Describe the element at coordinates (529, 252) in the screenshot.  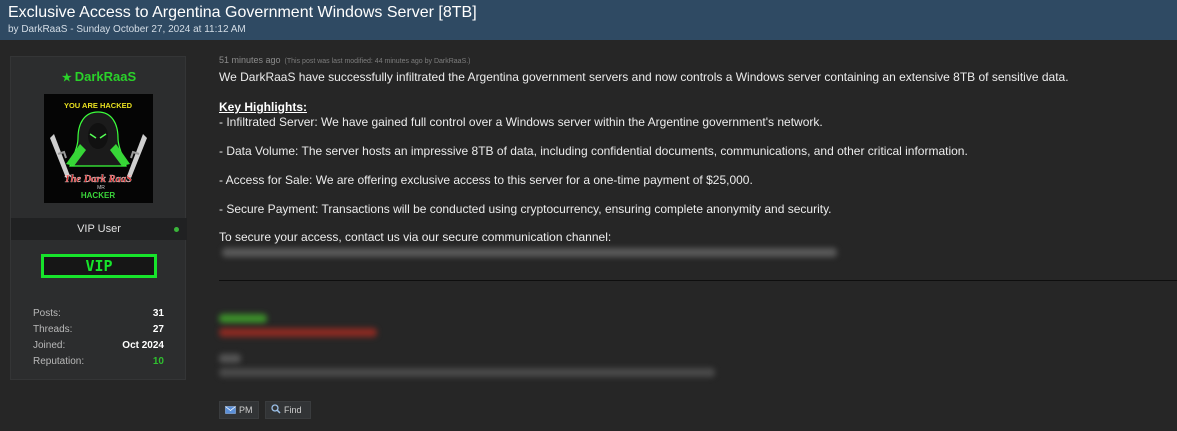
I see `redacted-contact` at that location.